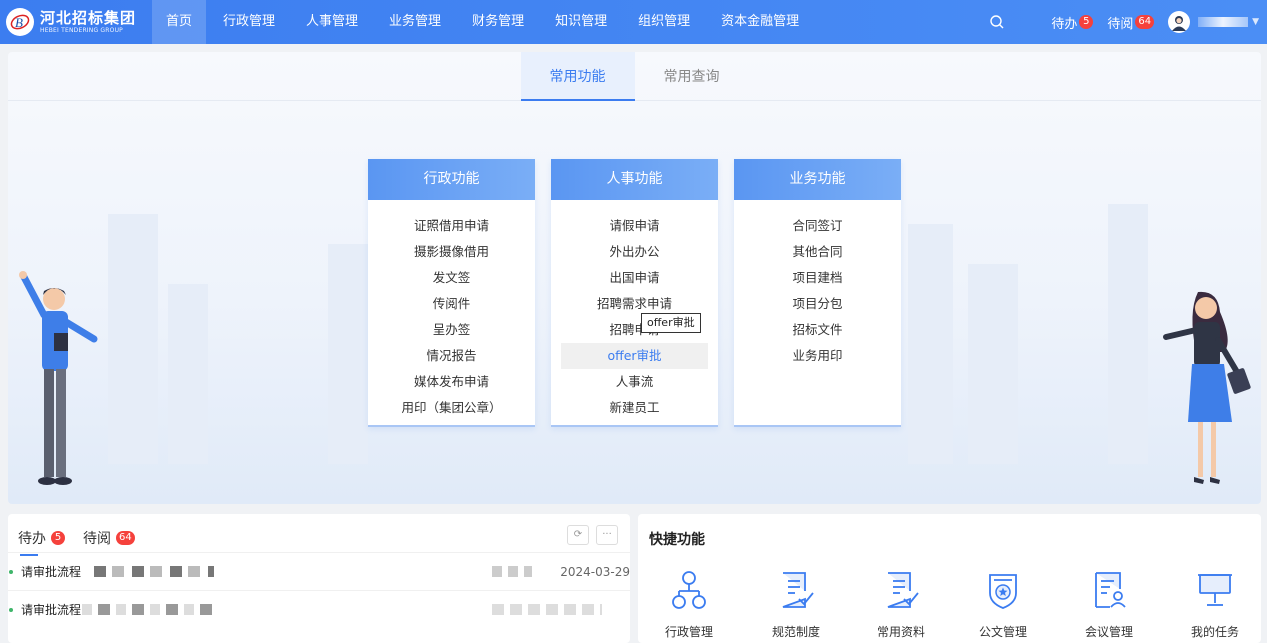 This screenshot has height=643, width=1267. Describe the element at coordinates (451, 252) in the screenshot. I see `card-link: 摄影摄像借用` at that location.